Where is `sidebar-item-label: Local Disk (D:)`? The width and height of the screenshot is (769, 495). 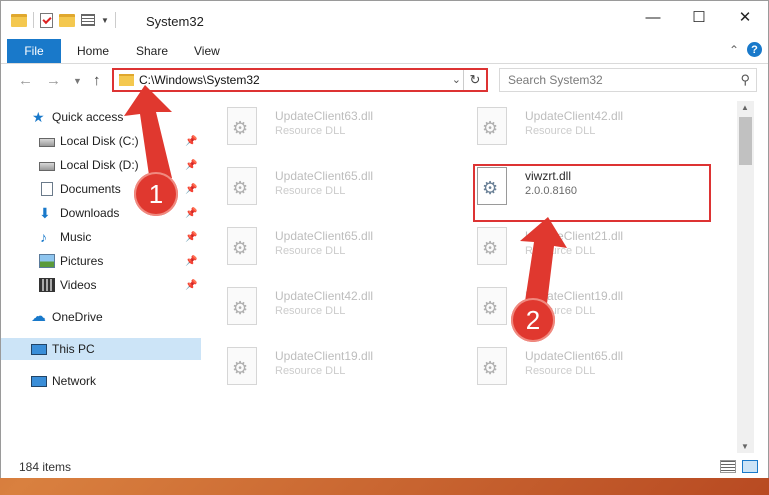
sidebar-item-label: Local Disk (D:) is located at coordinates (99, 165).